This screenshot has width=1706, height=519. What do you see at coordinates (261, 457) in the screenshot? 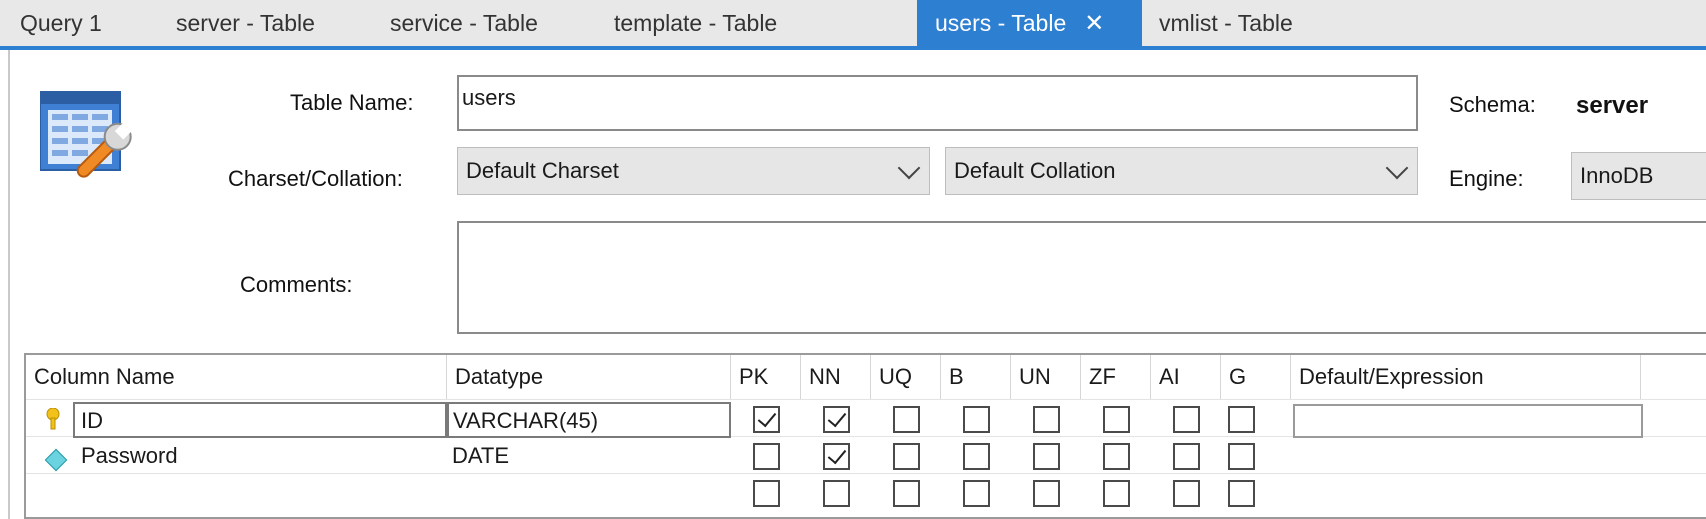
I see `column-name-cell: Password` at bounding box center [261, 457].